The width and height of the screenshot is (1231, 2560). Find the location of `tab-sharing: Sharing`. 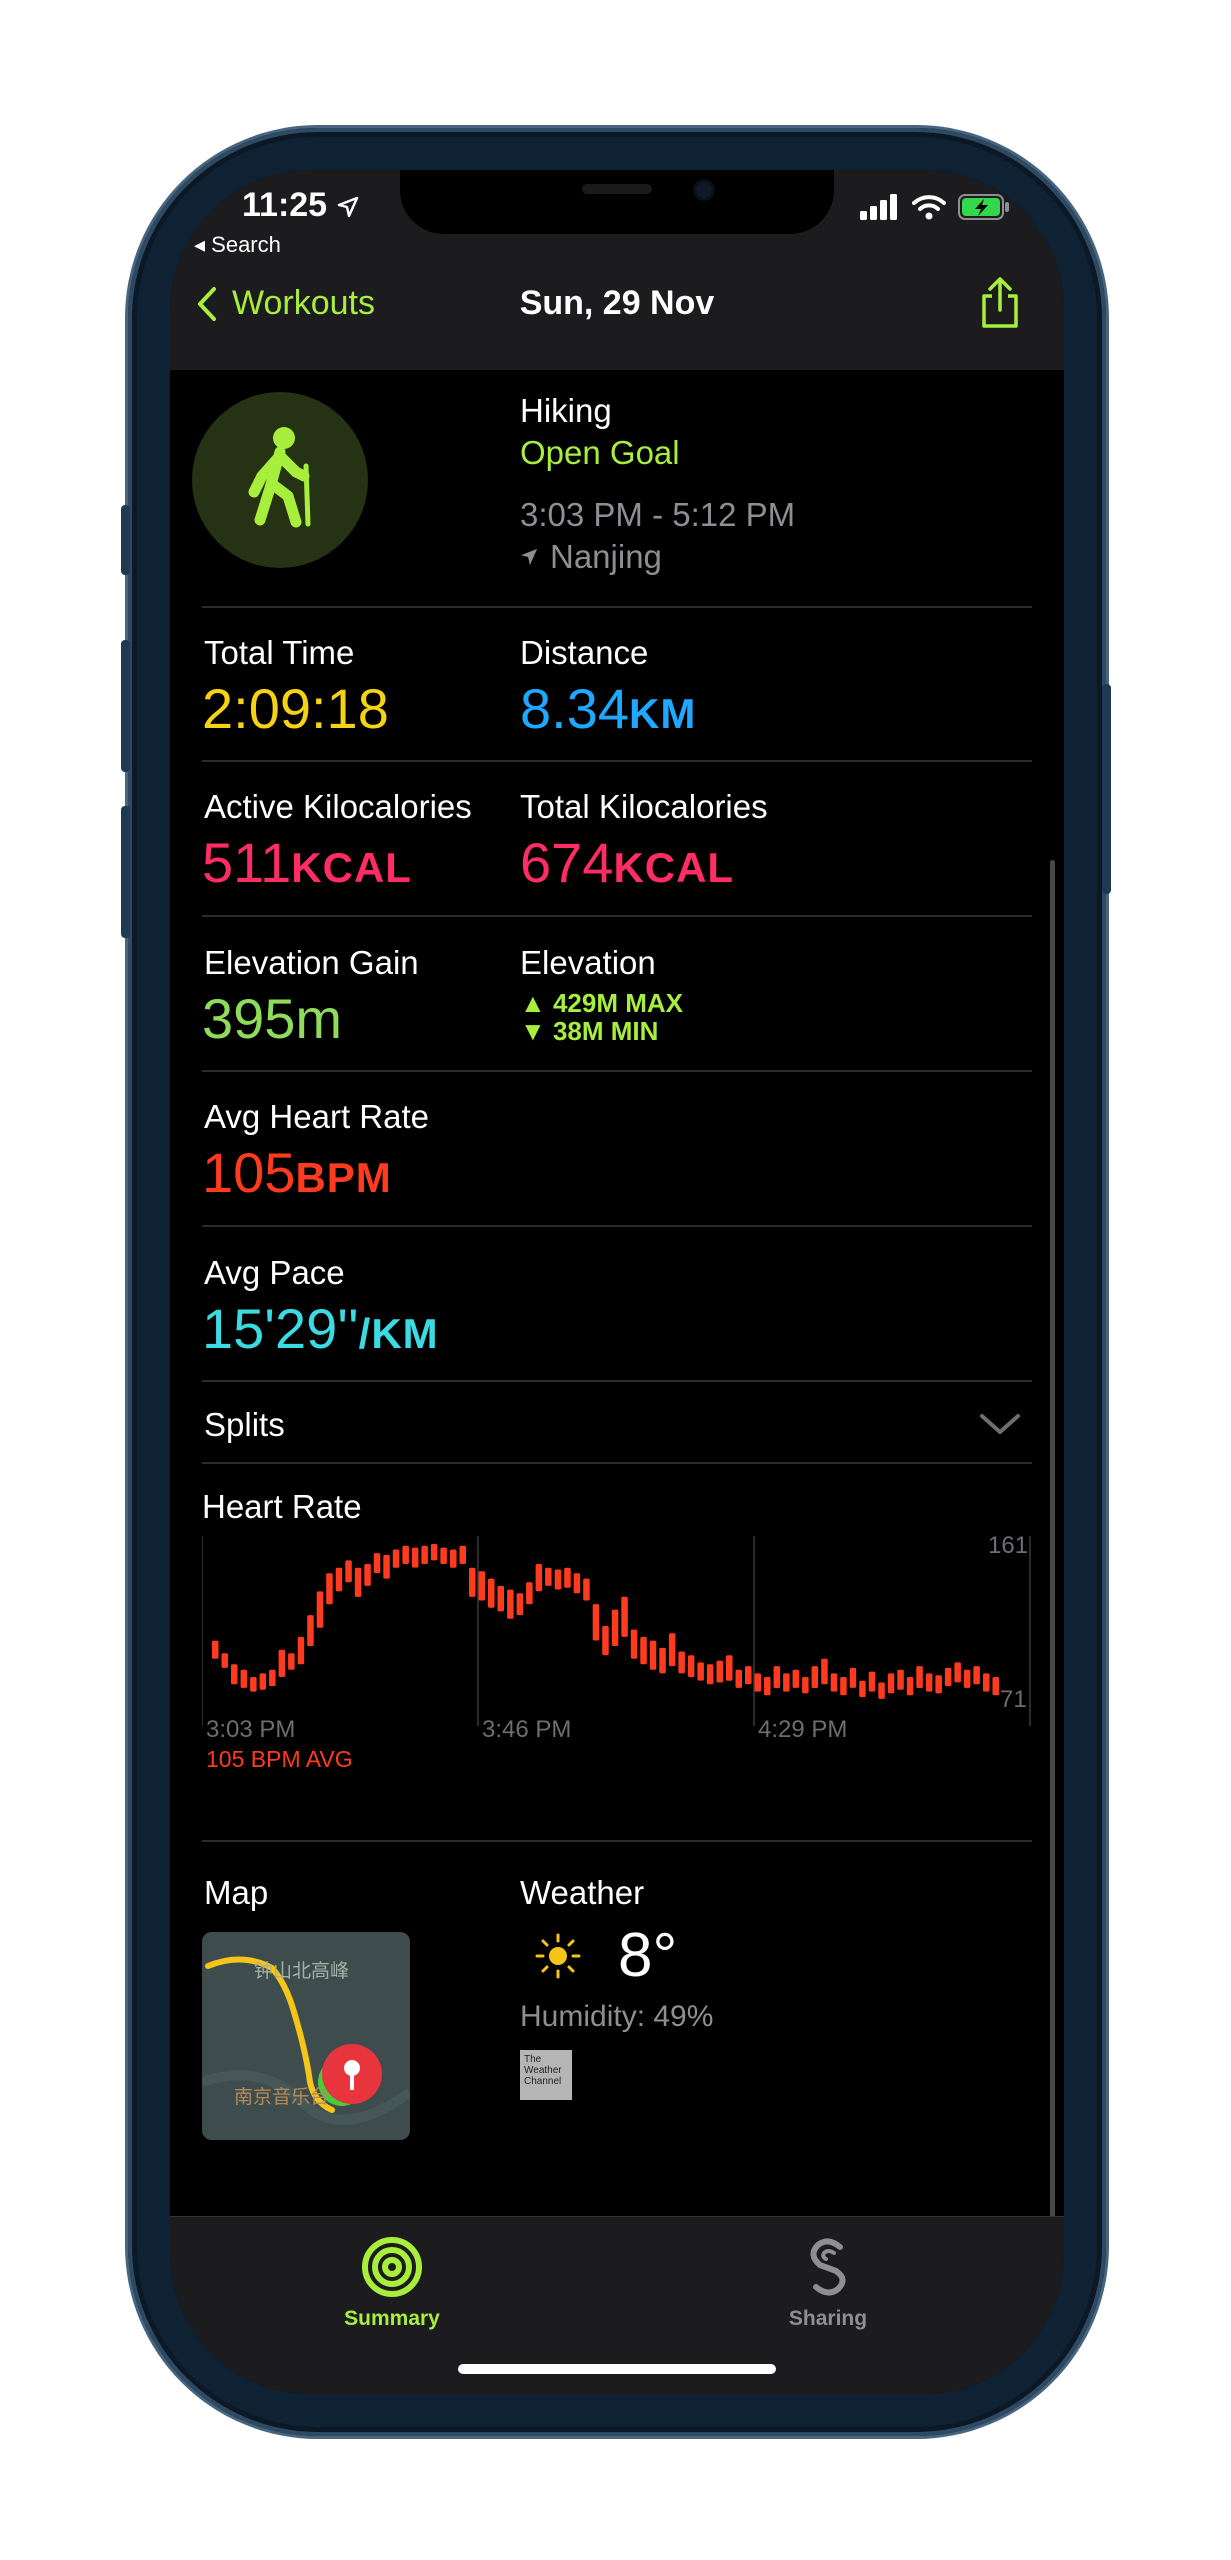

tab-sharing: Sharing is located at coordinates (828, 2283).